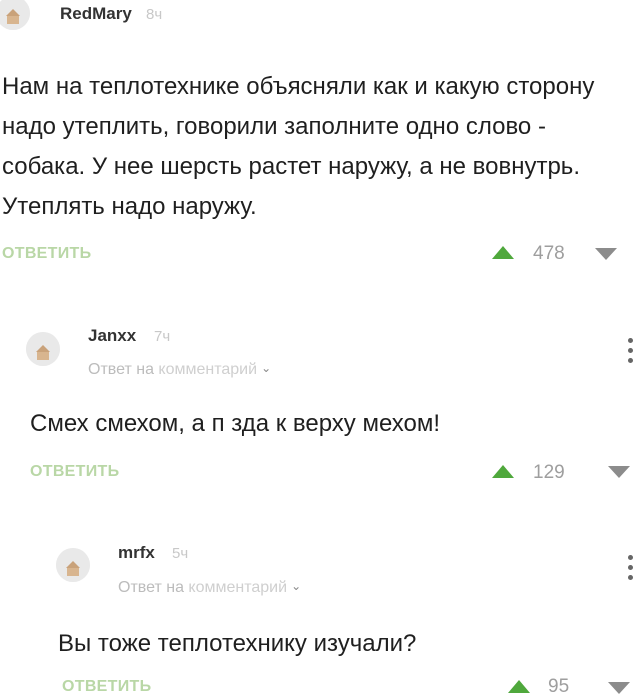  Describe the element at coordinates (549, 472) in the screenshot. I see `vote-count: 129` at that location.